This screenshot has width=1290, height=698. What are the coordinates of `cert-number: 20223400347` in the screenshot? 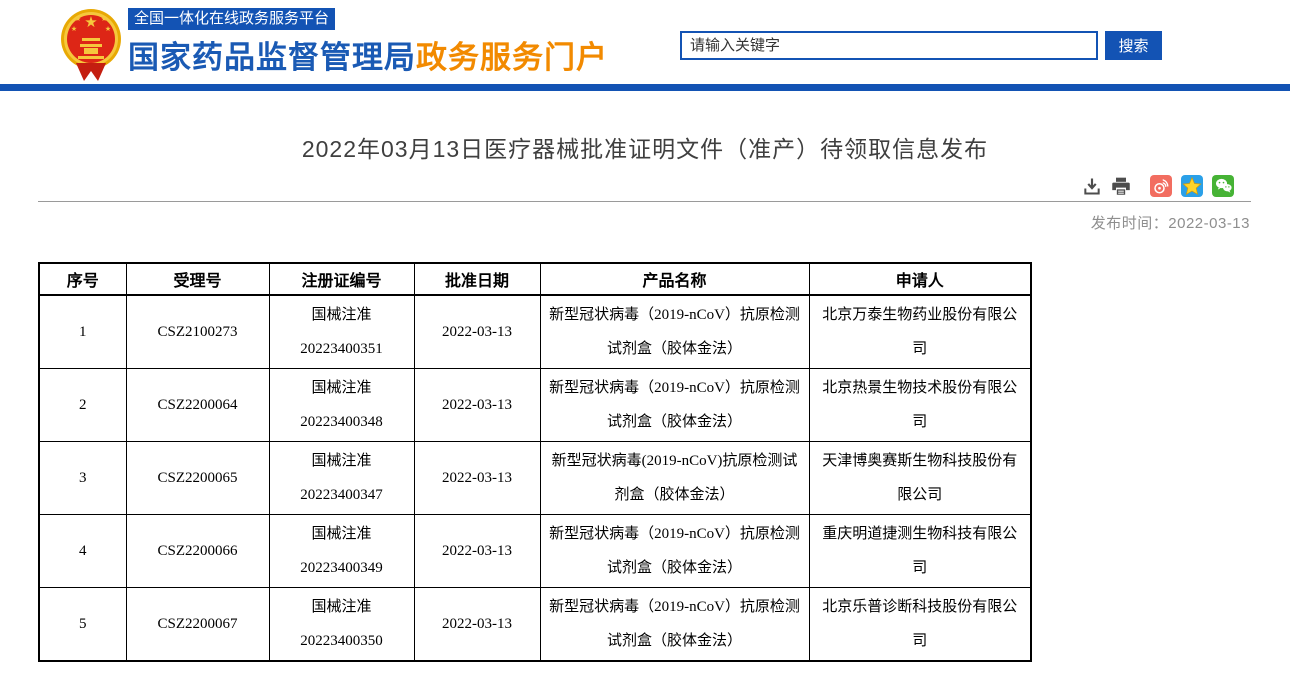 It's located at (341, 495).